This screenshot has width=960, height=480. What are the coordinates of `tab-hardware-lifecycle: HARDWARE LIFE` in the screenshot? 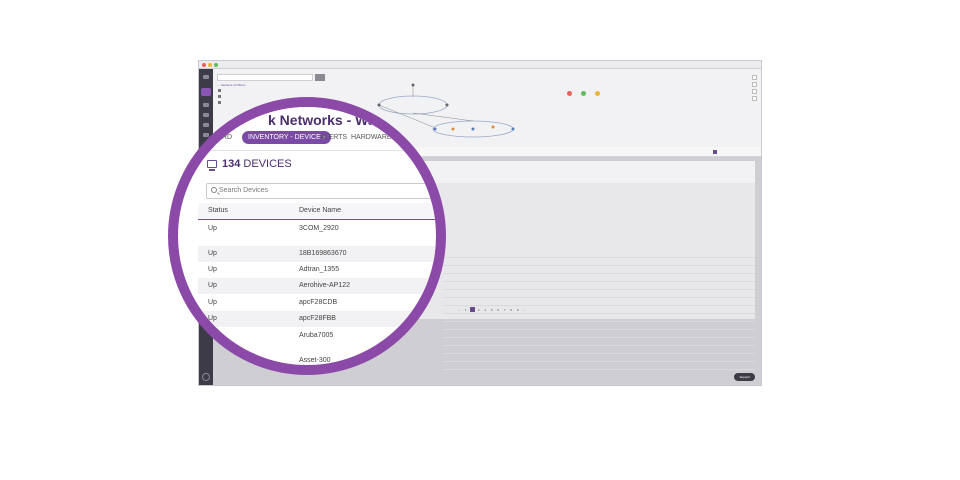 It's located at (379, 137).